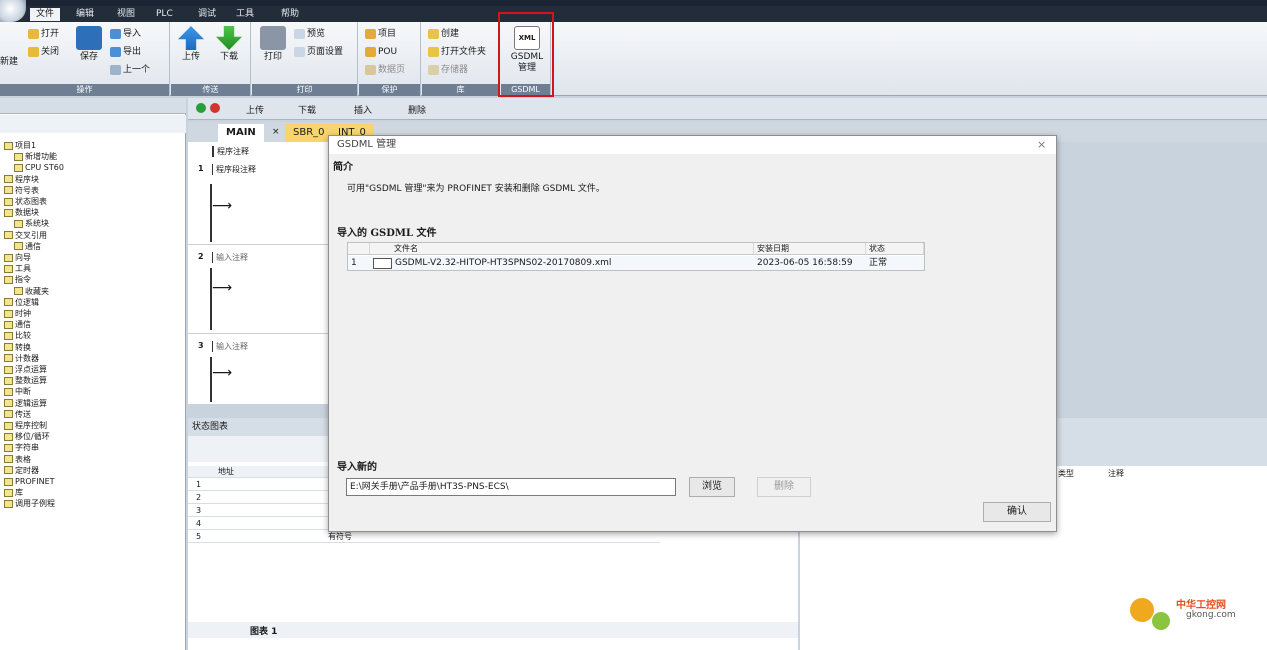 The width and height of the screenshot is (1267, 650). What do you see at coordinates (290, 14) in the screenshot?
I see `menu-help: 帮助` at bounding box center [290, 14].